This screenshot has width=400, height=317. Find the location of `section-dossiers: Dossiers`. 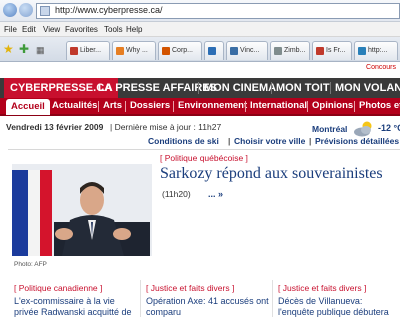

section-dossiers: Dossiers is located at coordinates (150, 106).